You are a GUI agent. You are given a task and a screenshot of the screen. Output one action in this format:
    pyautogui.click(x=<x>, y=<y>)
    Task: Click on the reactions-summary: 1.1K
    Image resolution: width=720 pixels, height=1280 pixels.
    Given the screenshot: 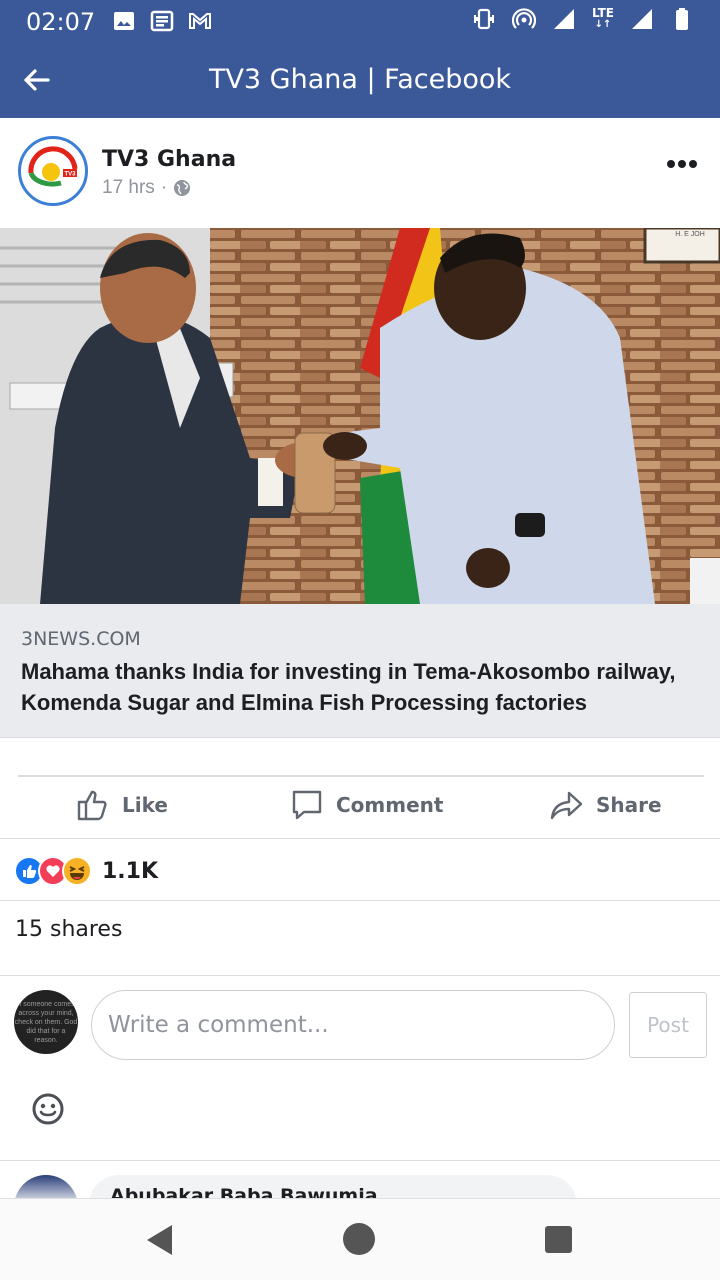 What is the action you would take?
    pyautogui.click(x=86, y=871)
    